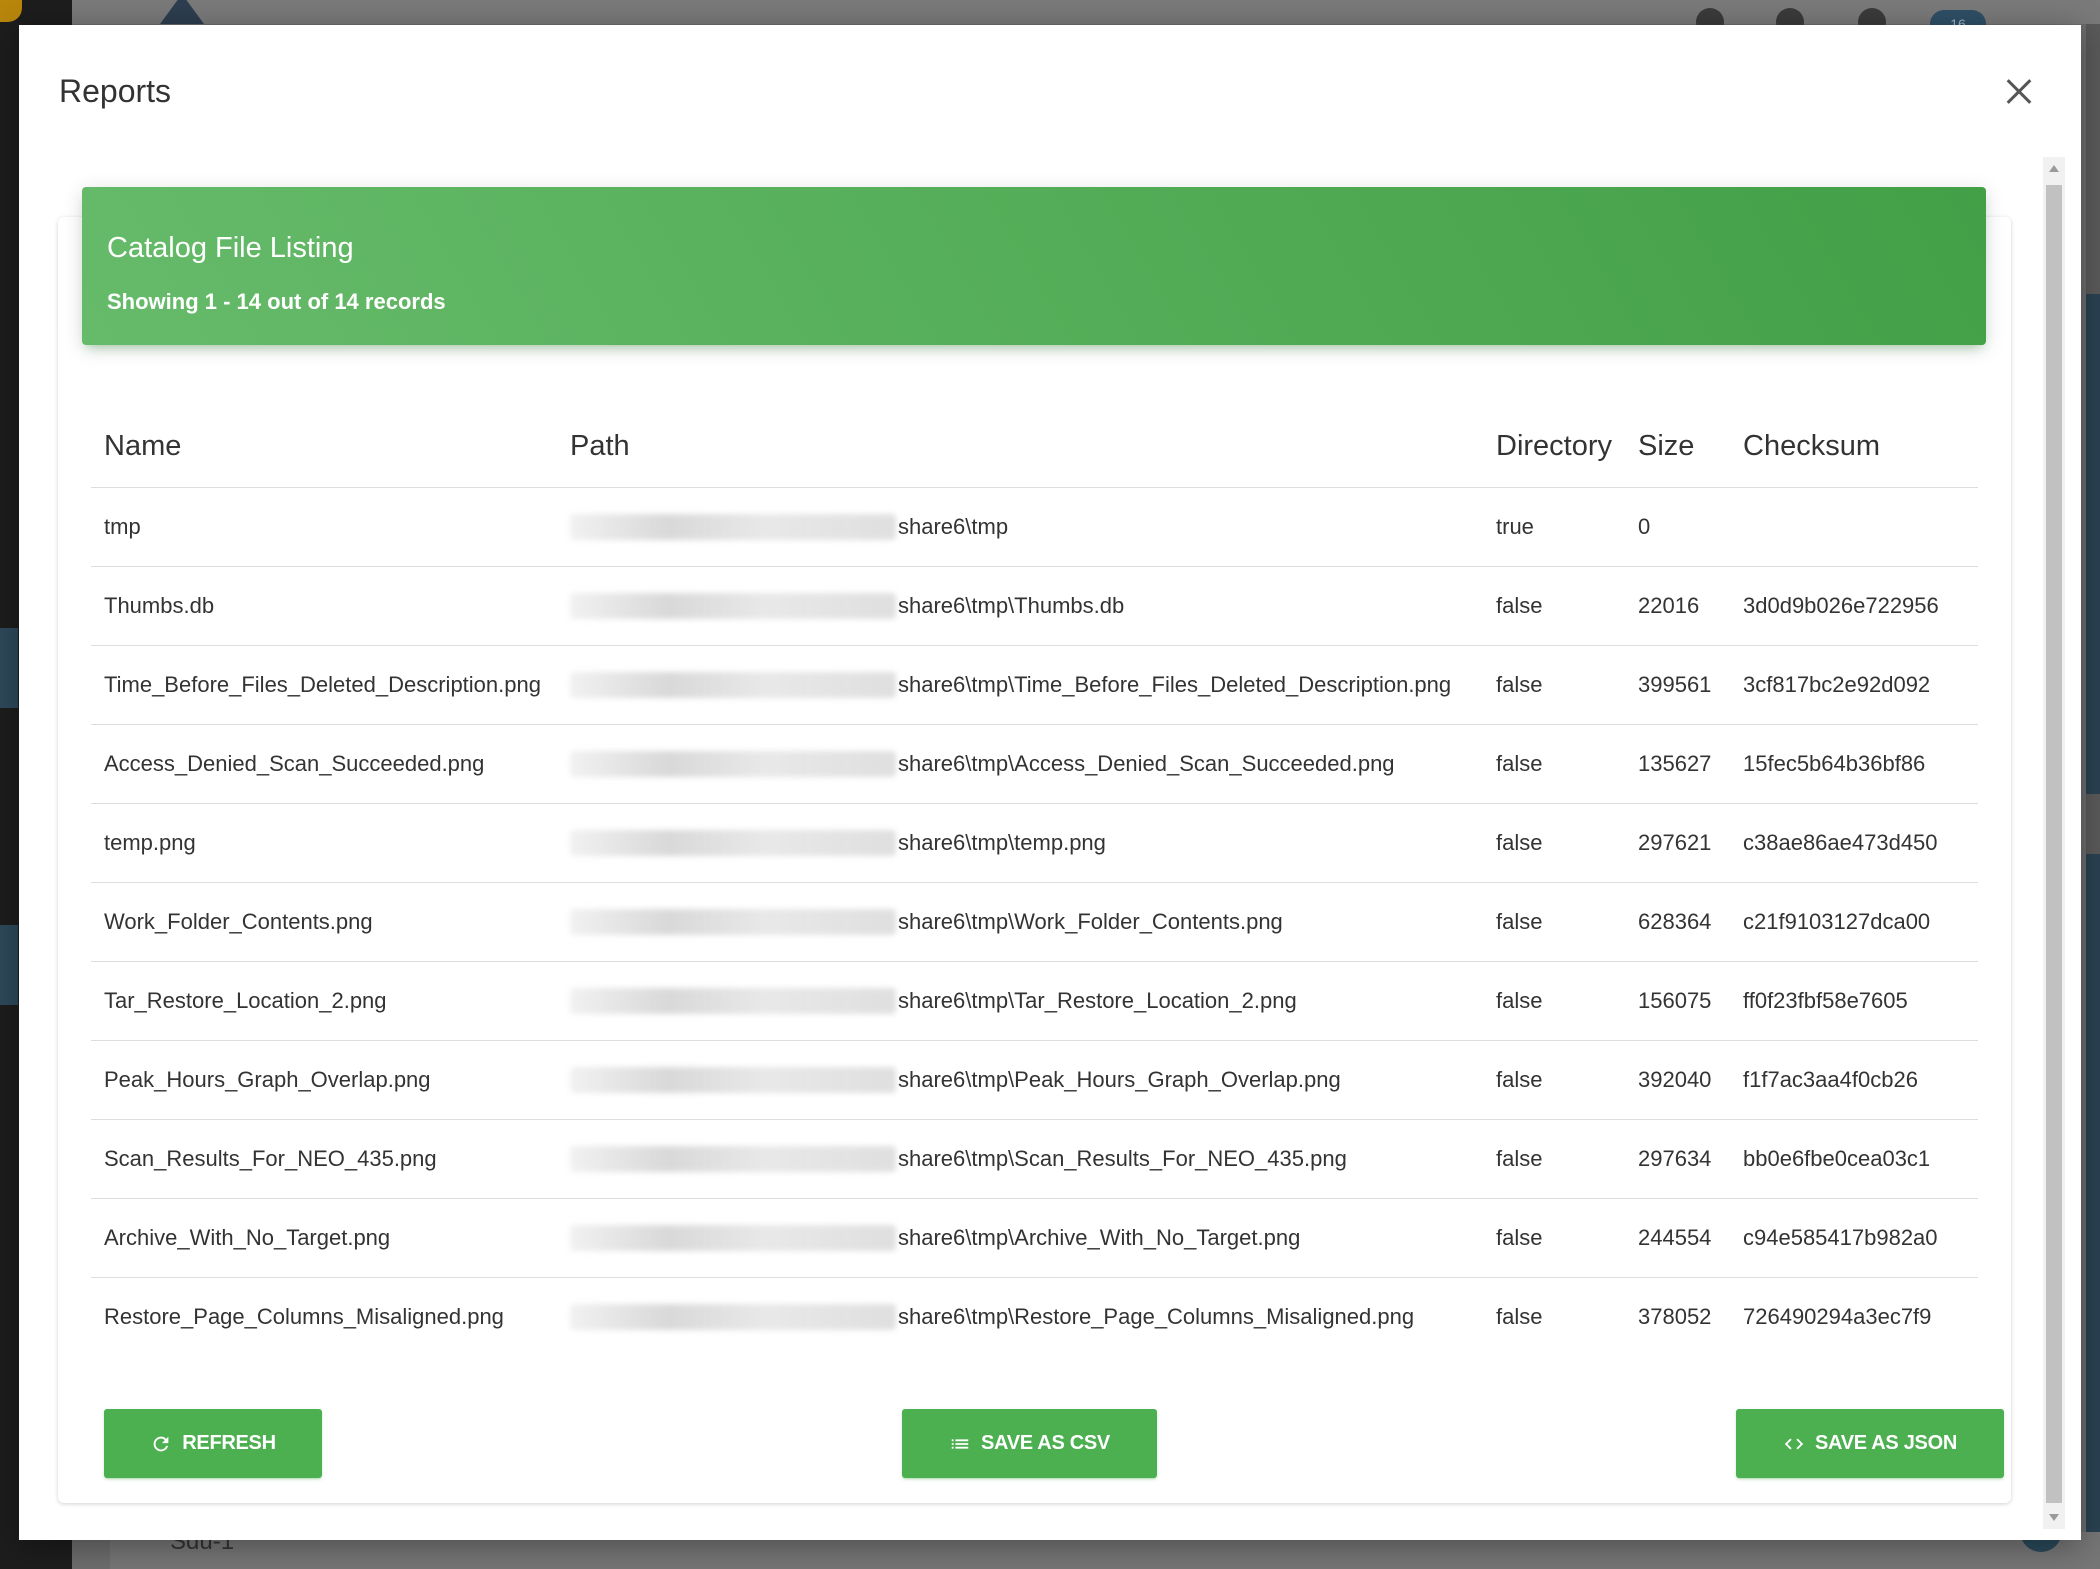  Describe the element at coordinates (1020, 447) in the screenshot. I see `column-header-path: Path` at that location.